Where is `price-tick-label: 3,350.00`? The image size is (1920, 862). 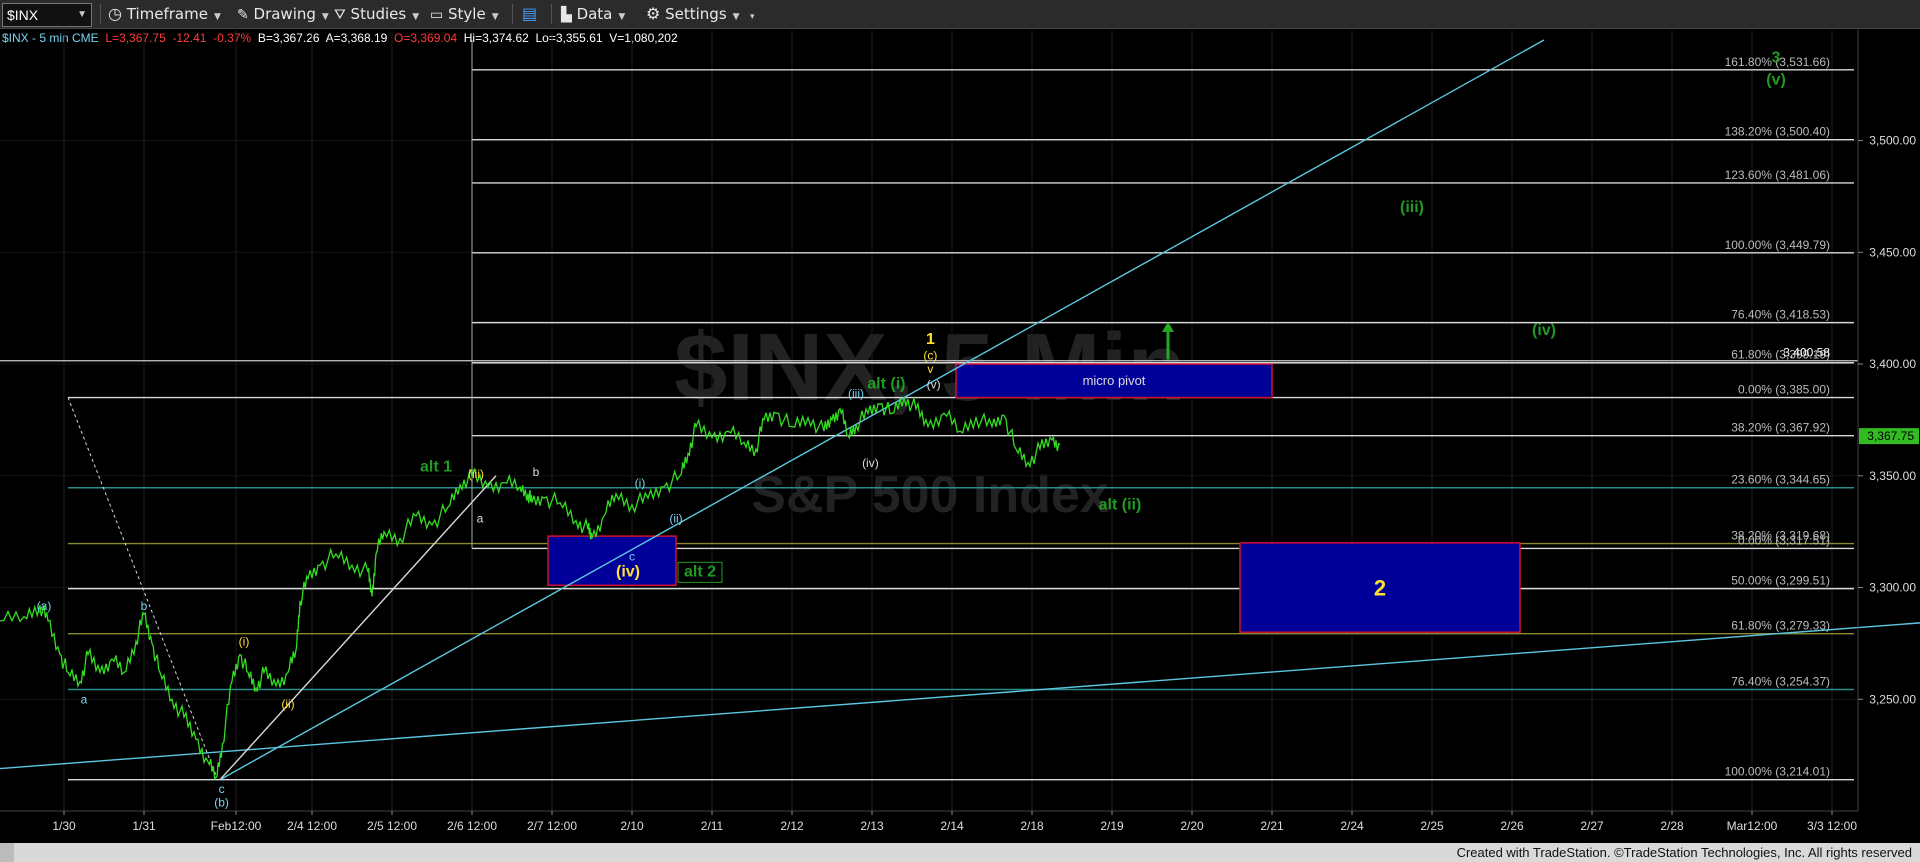 price-tick-label: 3,350.00 is located at coordinates (1892, 476).